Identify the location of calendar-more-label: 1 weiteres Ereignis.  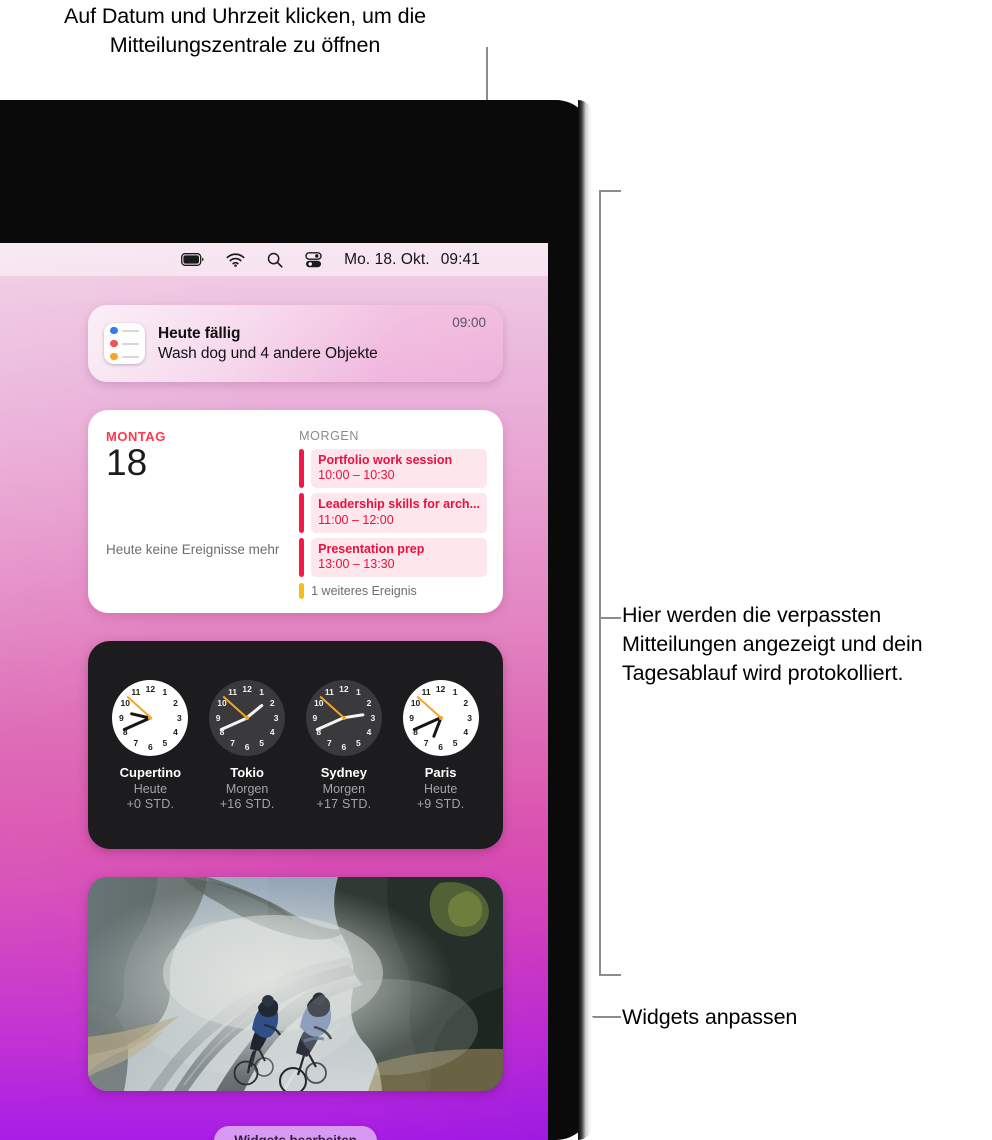
(364, 591).